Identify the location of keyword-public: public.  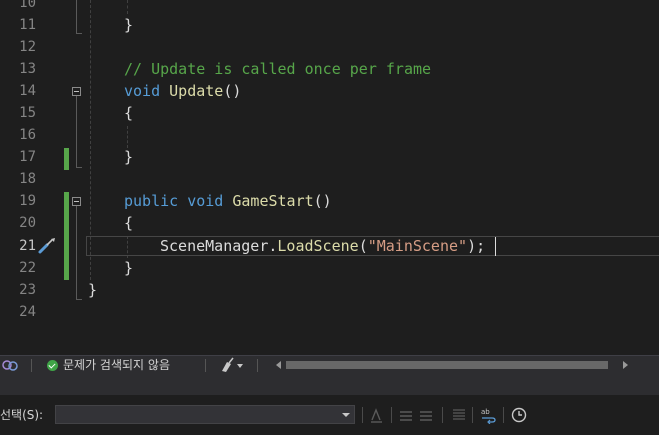
(151, 201).